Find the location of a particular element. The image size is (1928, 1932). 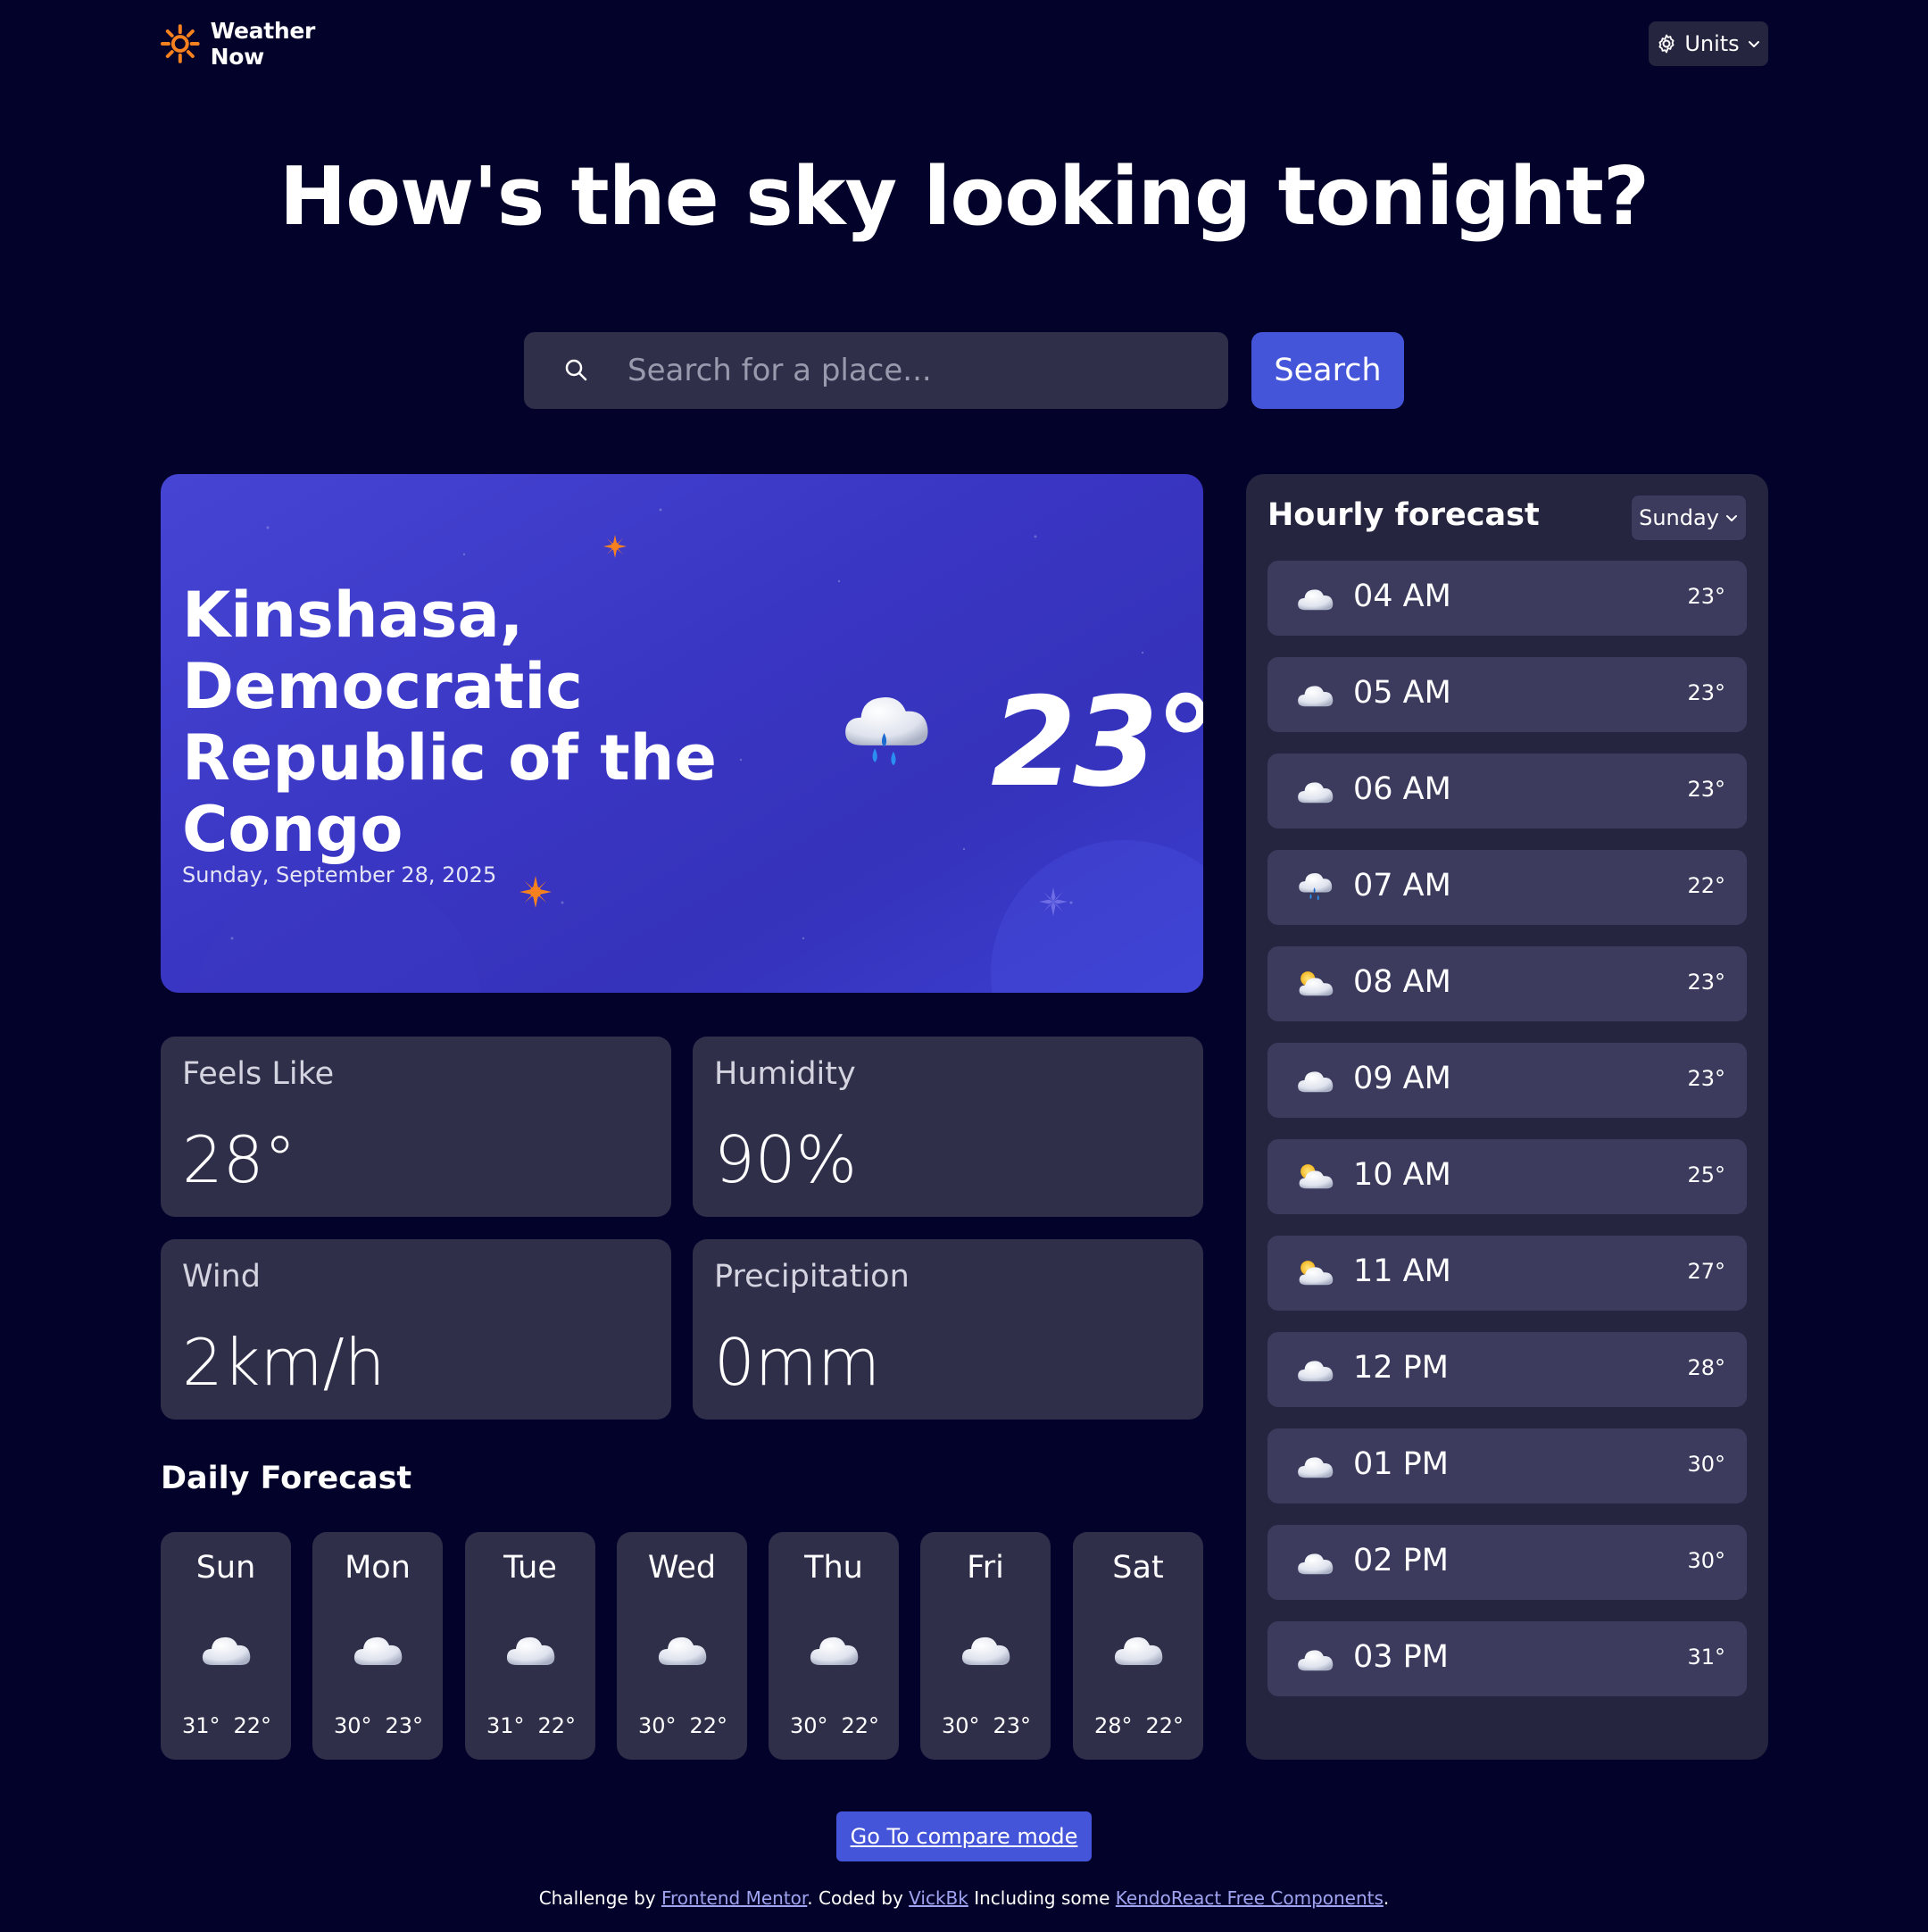

day-select-dropdown: Sunday is located at coordinates (1689, 517).